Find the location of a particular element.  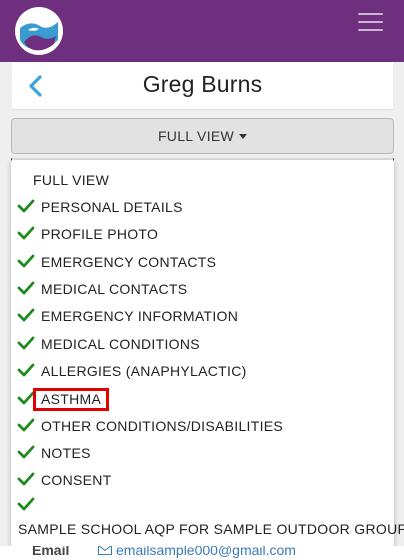

dropdown-item-notes: NOTES is located at coordinates (202, 454).